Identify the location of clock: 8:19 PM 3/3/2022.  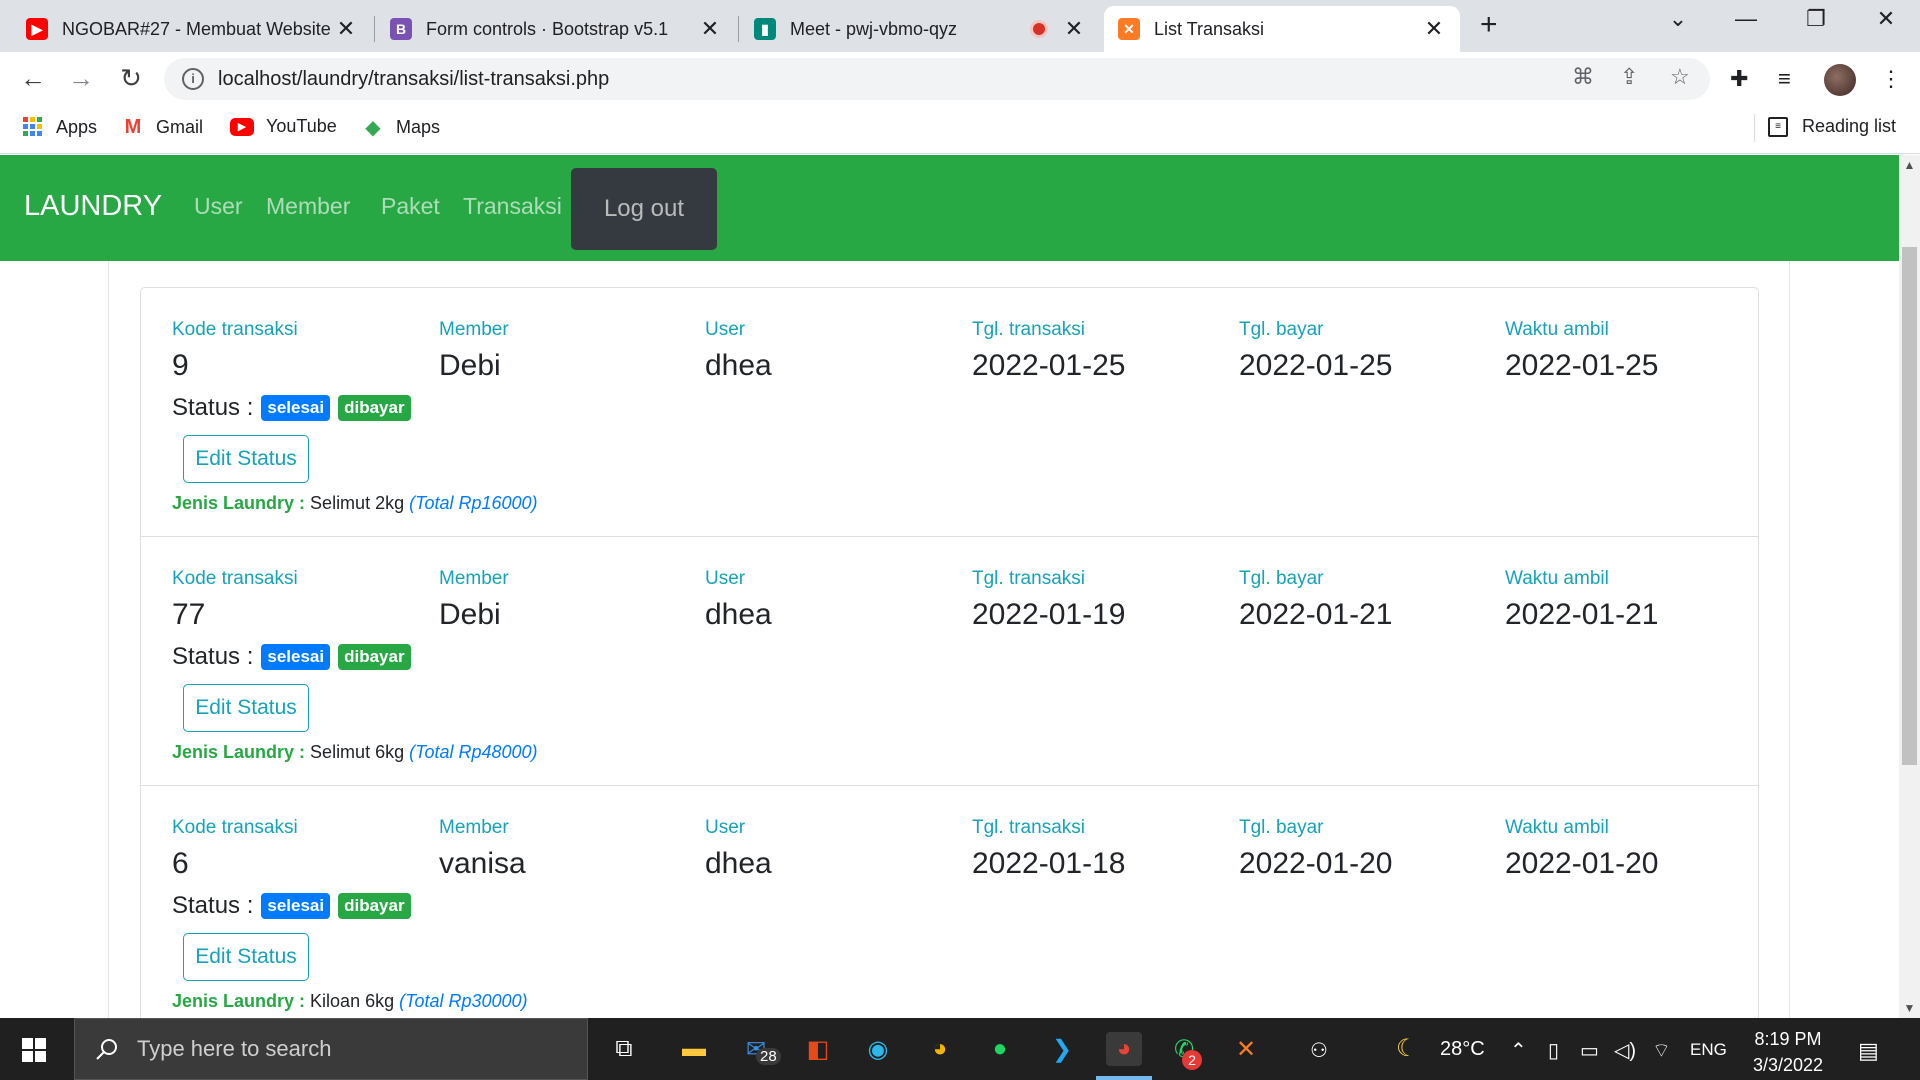
(1788, 1052).